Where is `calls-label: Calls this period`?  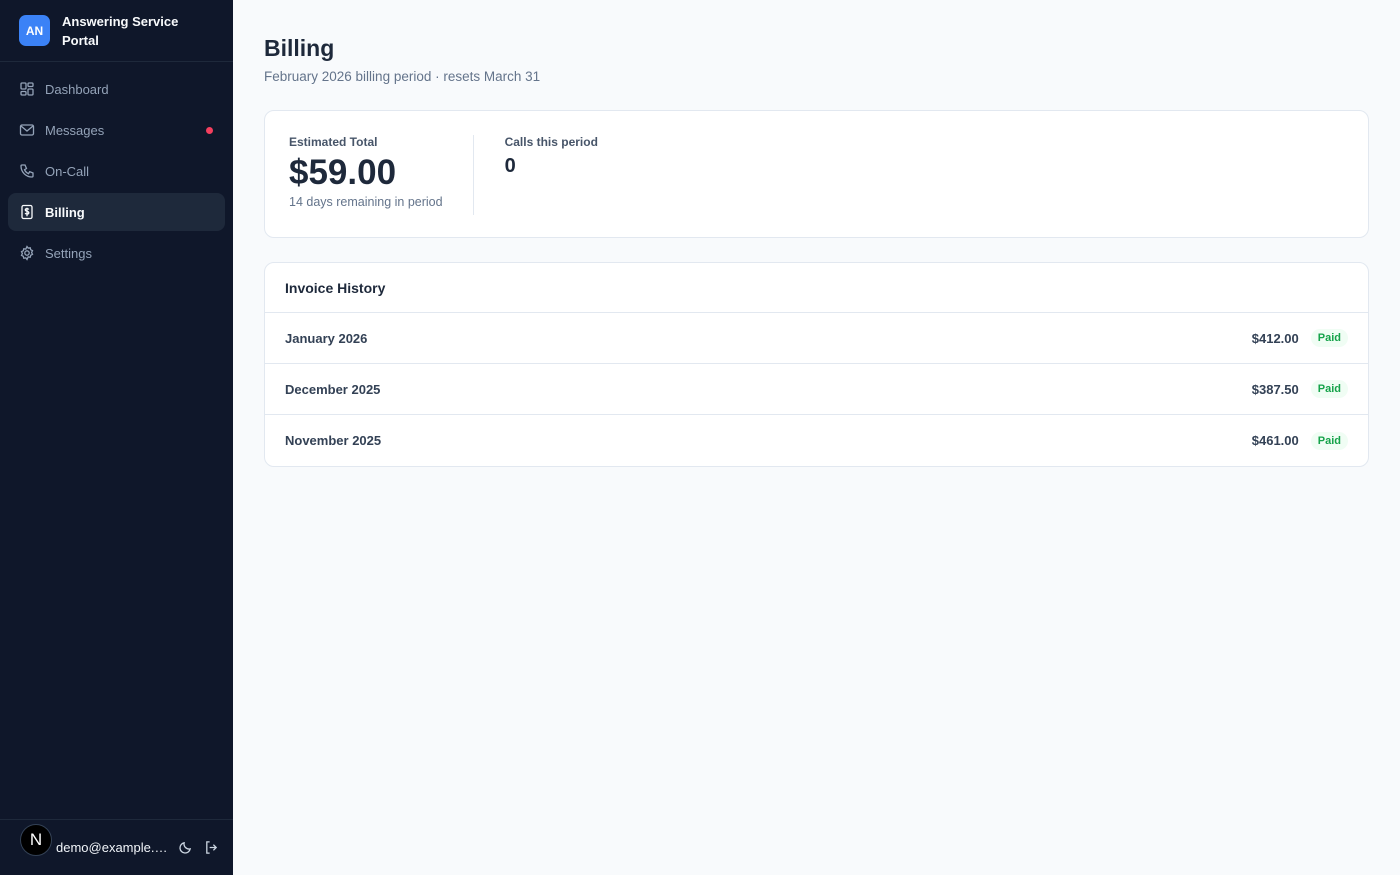 calls-label: Calls this period is located at coordinates (551, 142).